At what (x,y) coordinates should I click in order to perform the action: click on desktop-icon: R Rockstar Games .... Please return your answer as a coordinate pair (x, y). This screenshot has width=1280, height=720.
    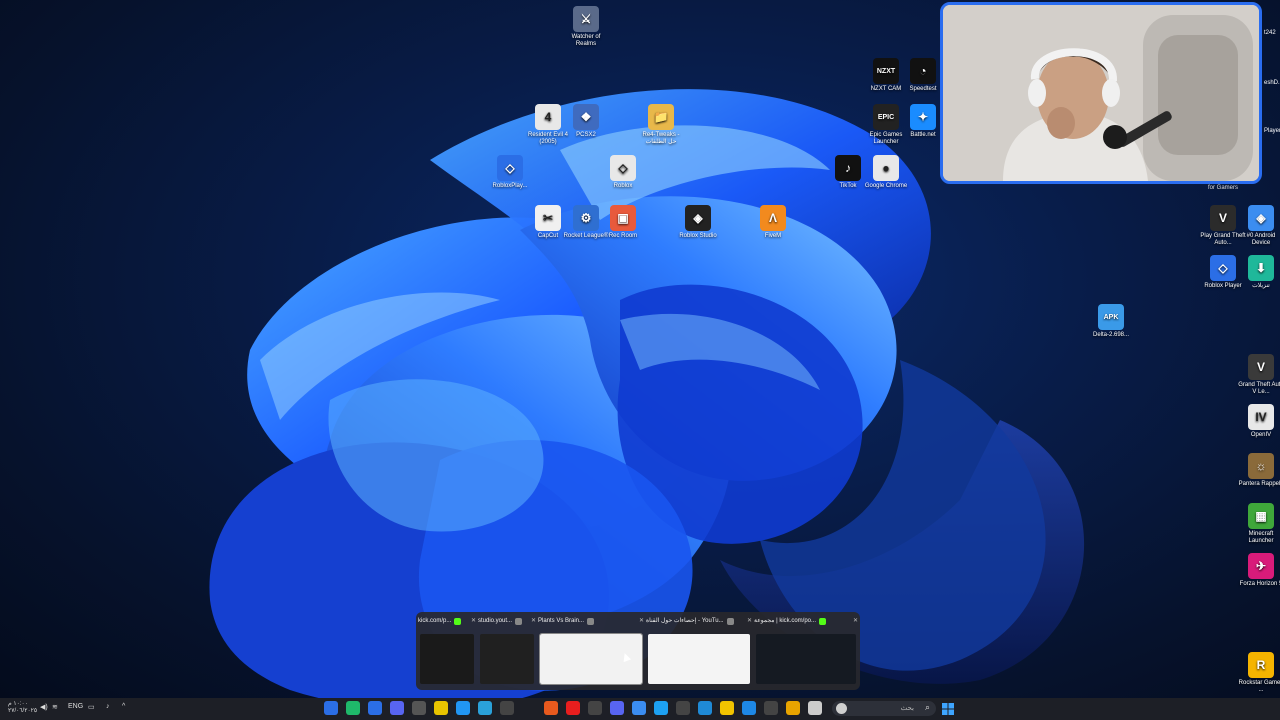
    Looking at the image, I should click on (1259, 673).